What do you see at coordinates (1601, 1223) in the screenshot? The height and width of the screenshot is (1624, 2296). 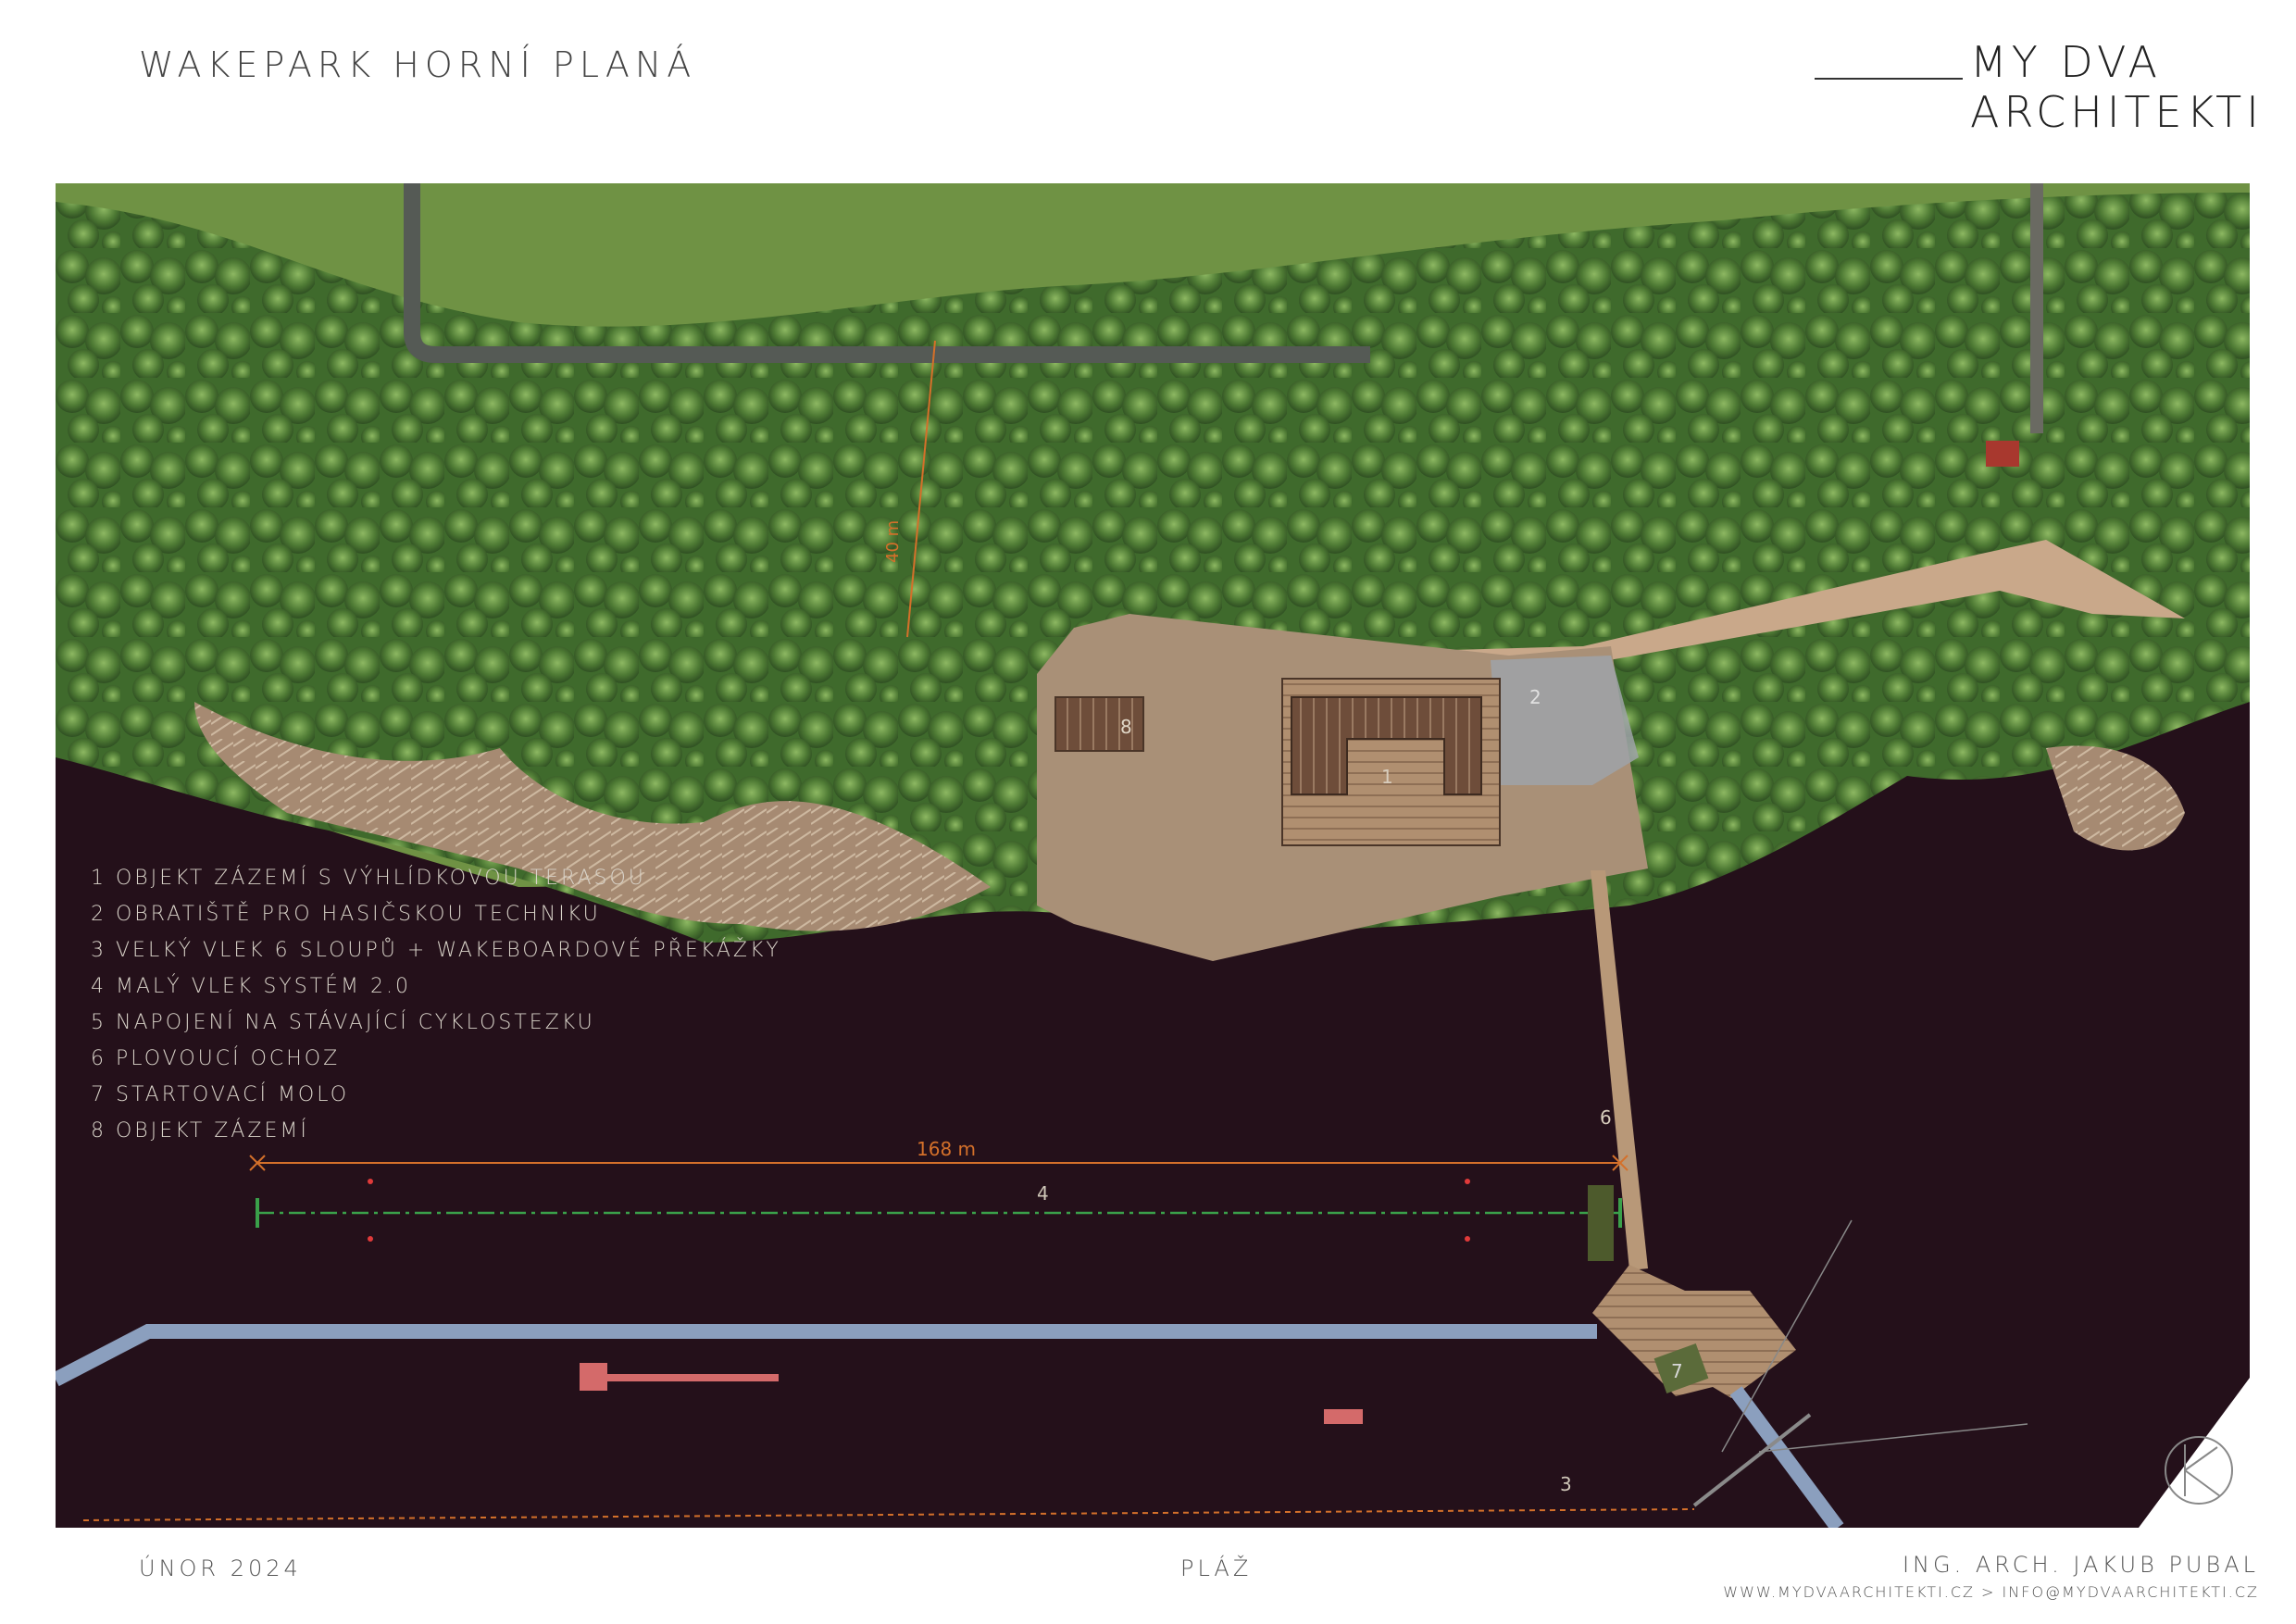 I see `small-cable-station` at bounding box center [1601, 1223].